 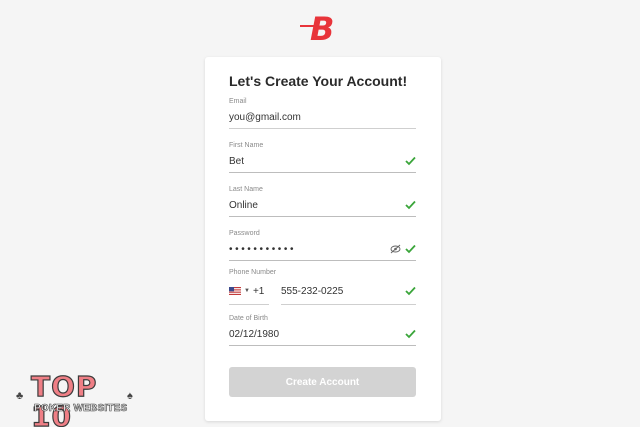 I want to click on first-name-label: First Name, so click(x=246, y=145).